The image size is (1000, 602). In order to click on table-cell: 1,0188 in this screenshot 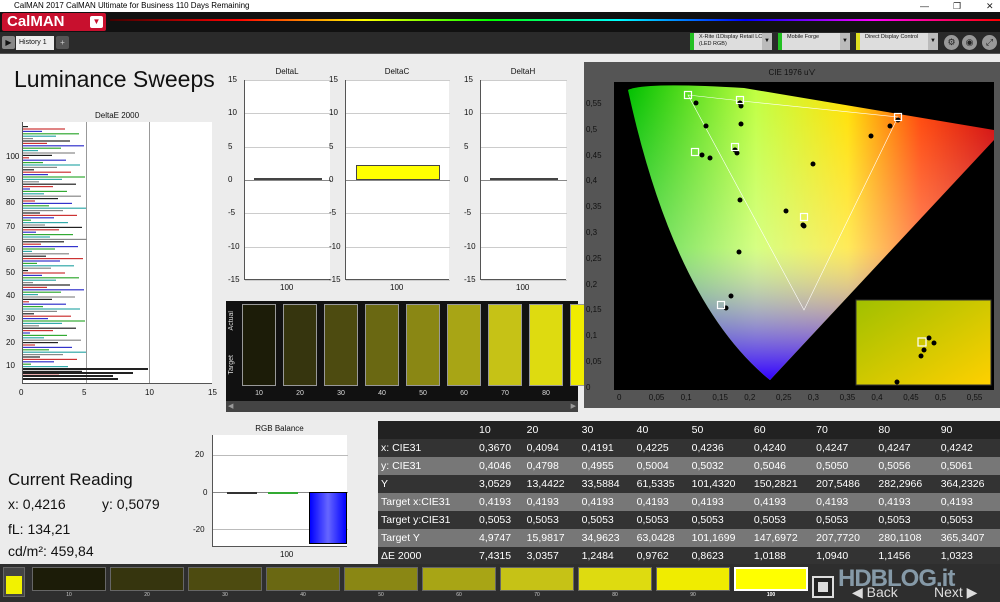, I will do `click(782, 556)`.